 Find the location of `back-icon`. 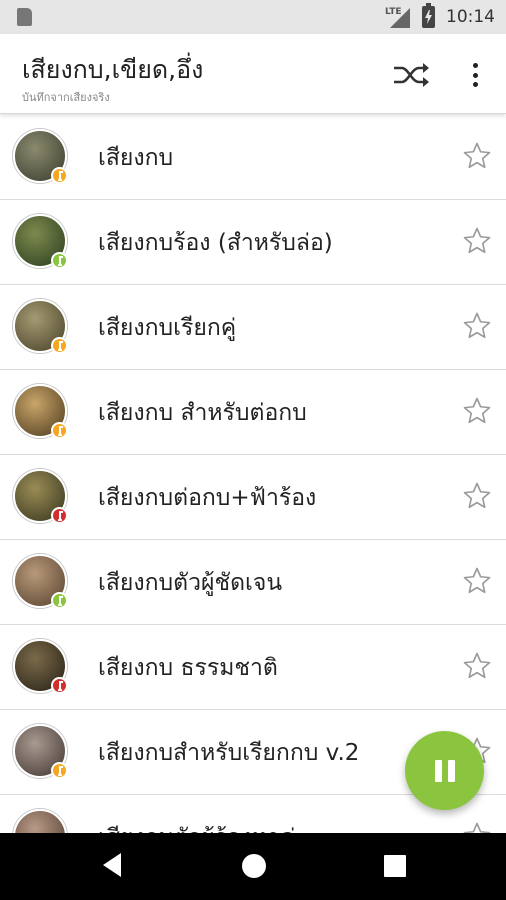

back-icon is located at coordinates (112, 865).